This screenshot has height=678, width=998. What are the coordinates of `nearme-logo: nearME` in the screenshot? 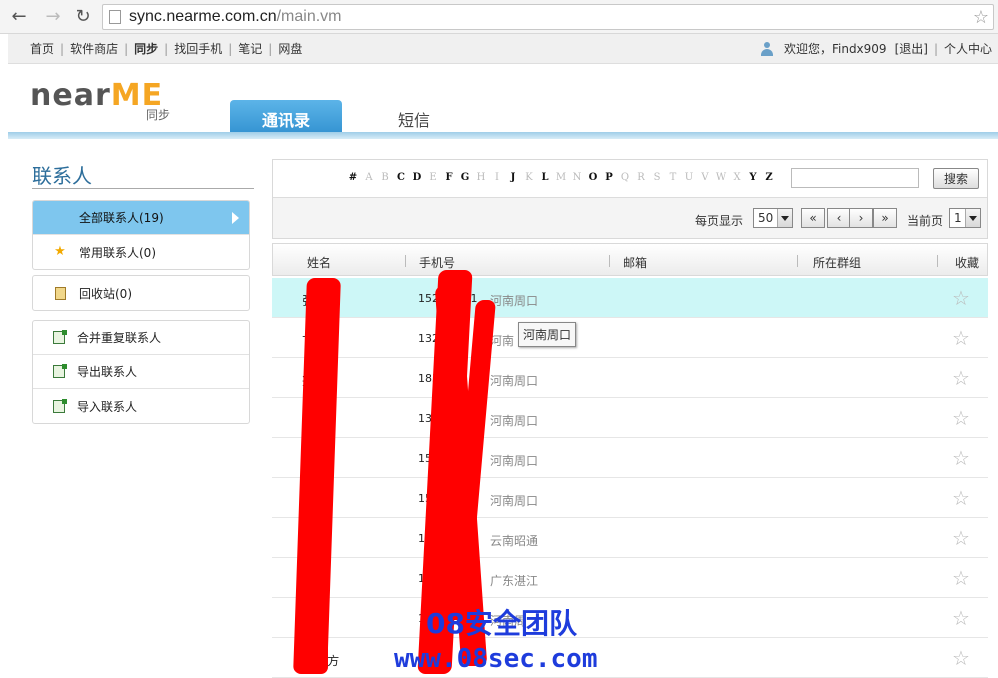 It's located at (96, 95).